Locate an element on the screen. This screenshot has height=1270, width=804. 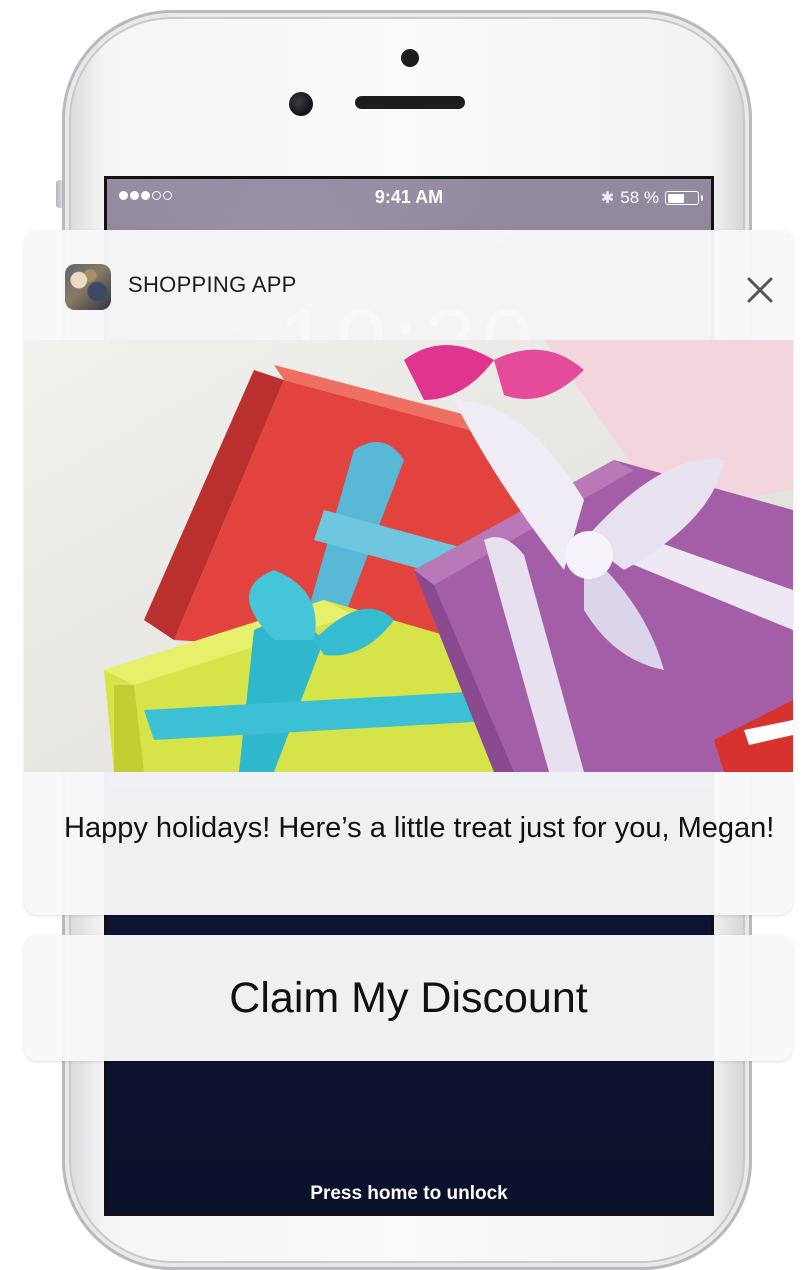
earpiece-speaker is located at coordinates (410, 102).